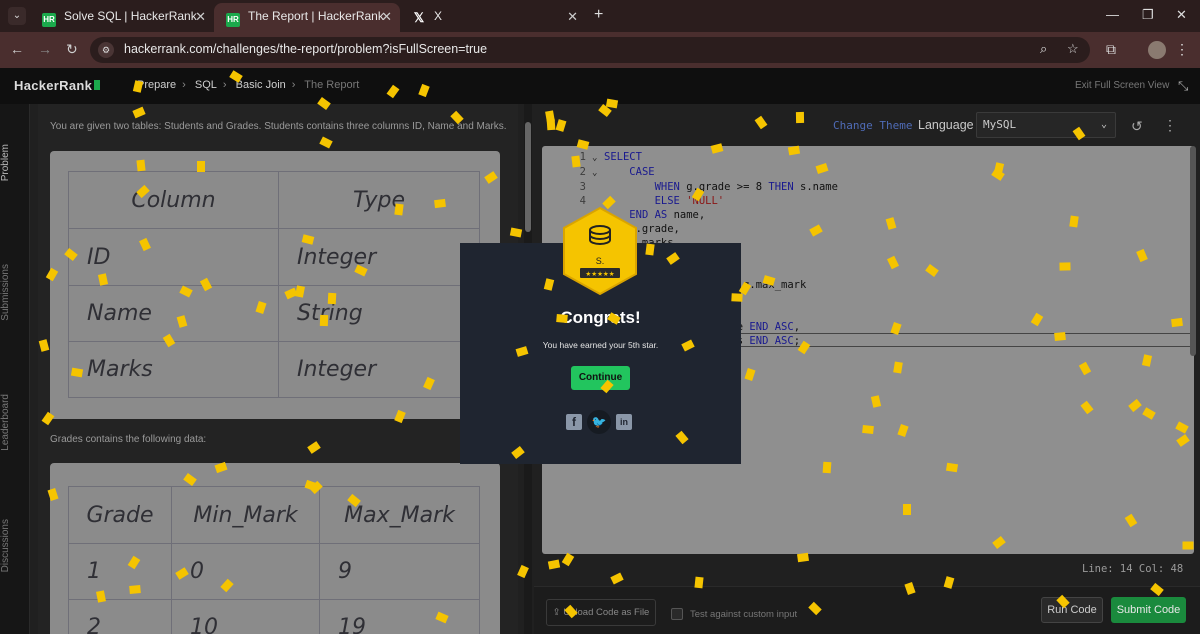 The height and width of the screenshot is (634, 1200). I want to click on restore-icon: ❐, so click(1148, 15).